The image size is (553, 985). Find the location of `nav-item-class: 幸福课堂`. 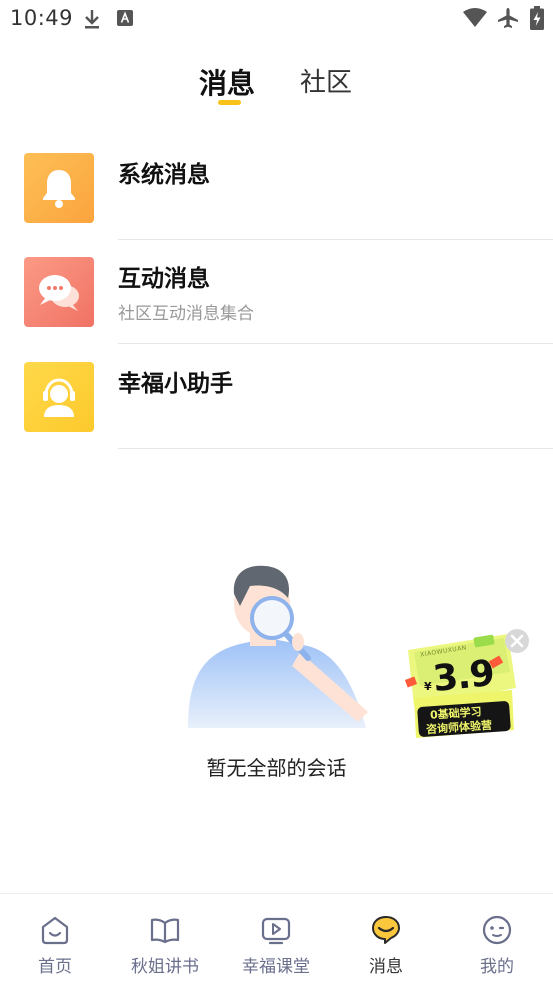

nav-item-class: 幸福课堂 is located at coordinates (276, 939).